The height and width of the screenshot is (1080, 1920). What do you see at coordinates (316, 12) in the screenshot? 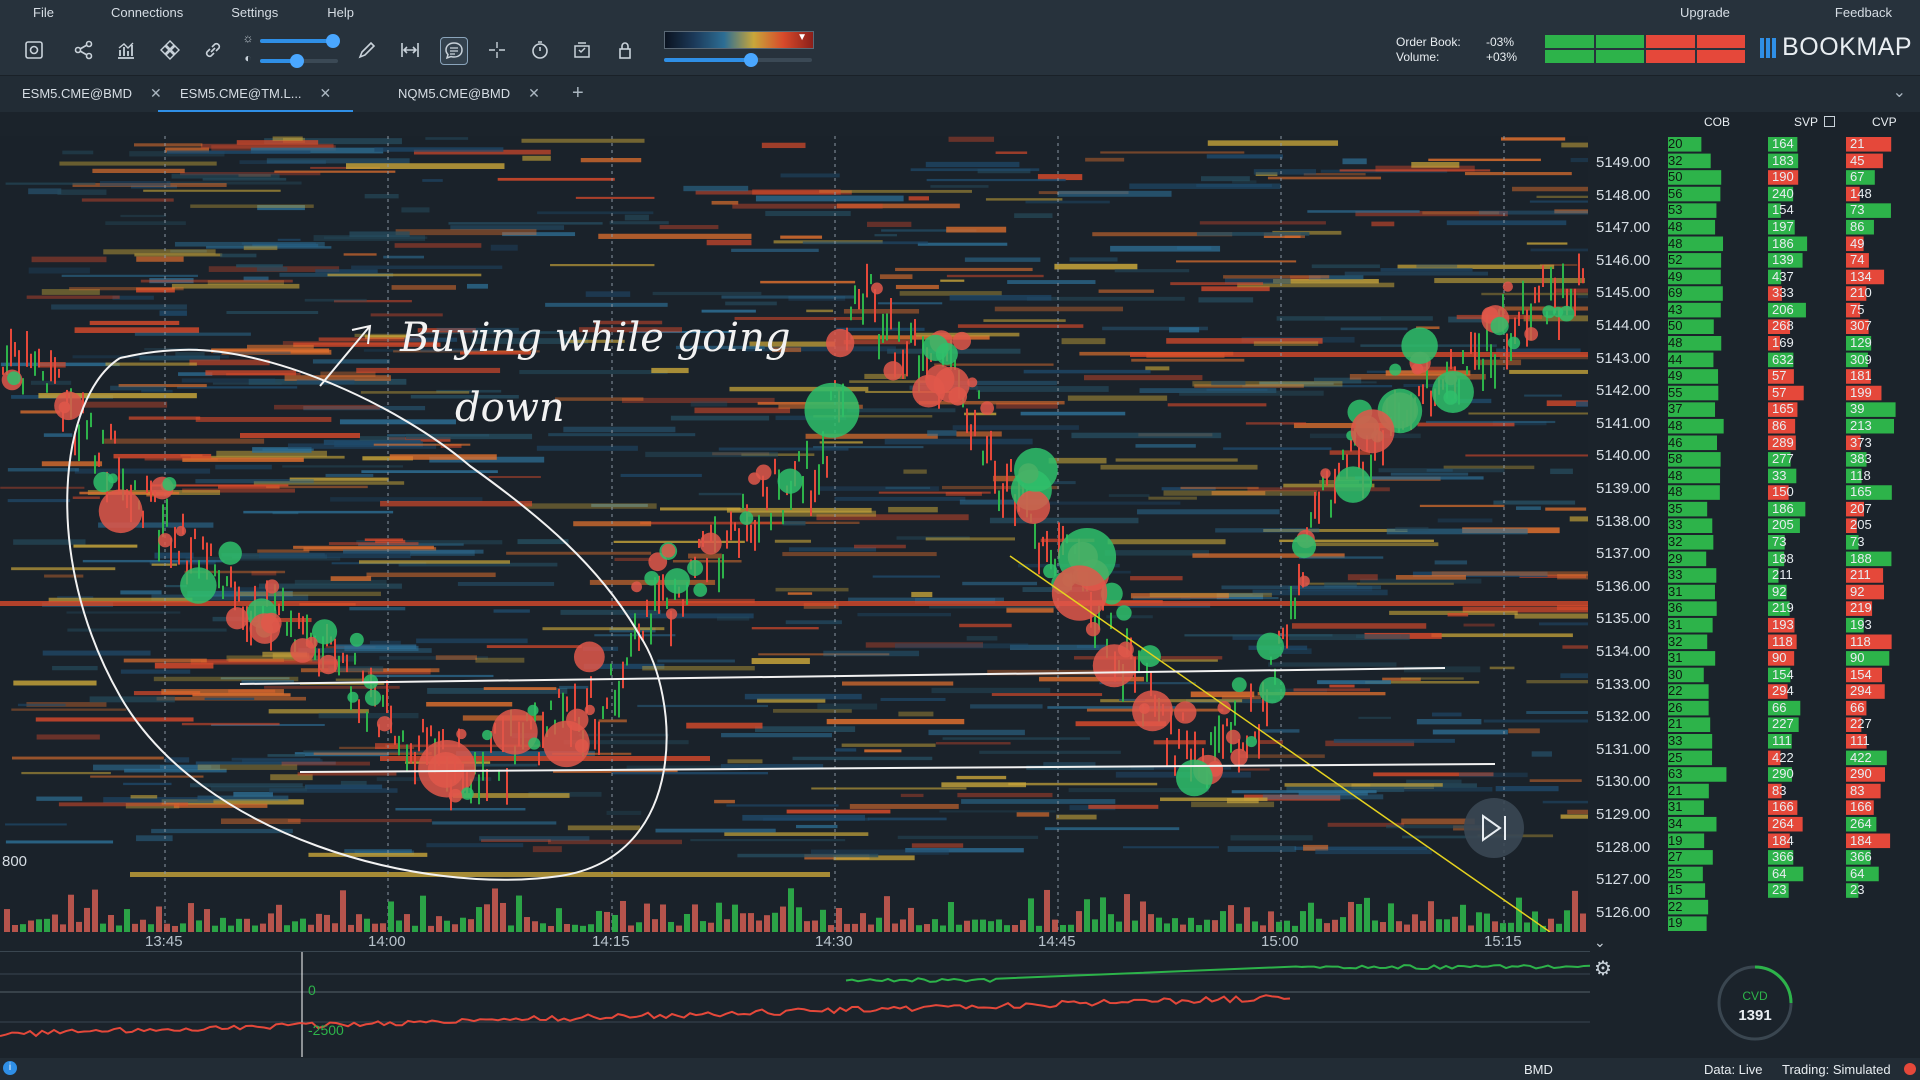
I see `menu-help: Help` at bounding box center [316, 12].